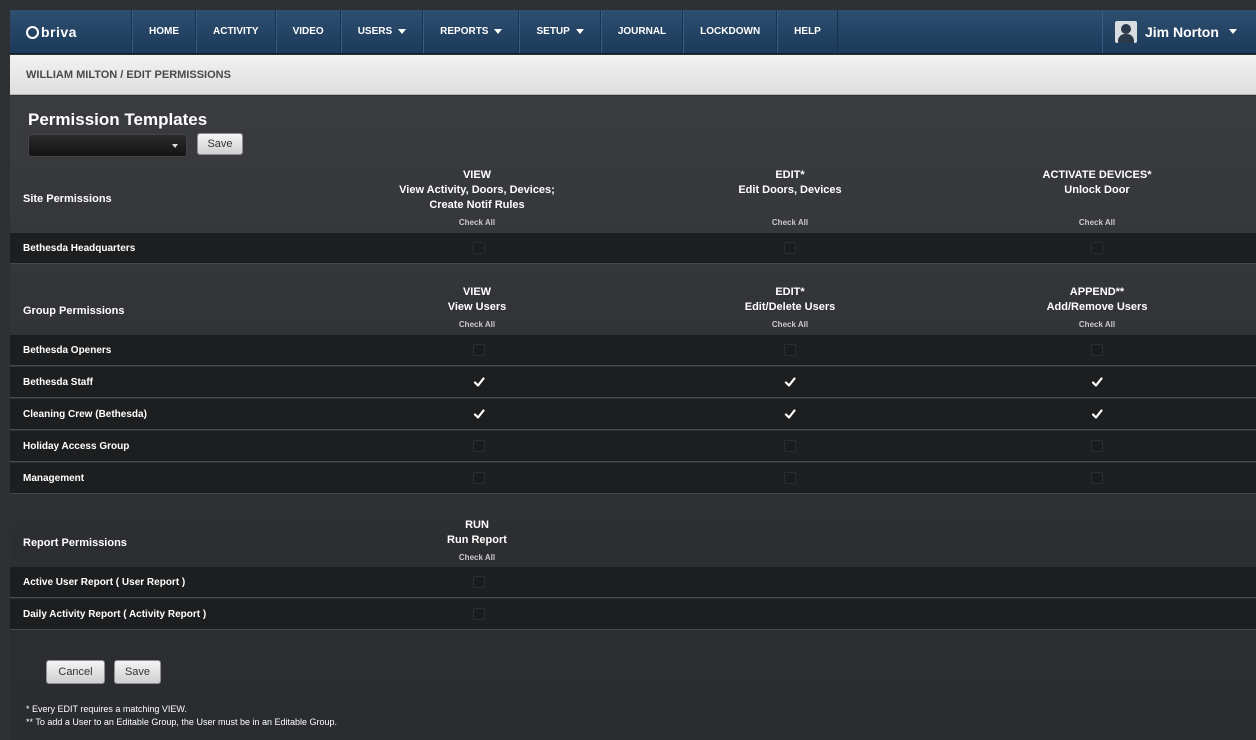 The width and height of the screenshot is (1256, 740). I want to click on site-view-desc-1: View Activity, Doors, Devices;, so click(477, 190).